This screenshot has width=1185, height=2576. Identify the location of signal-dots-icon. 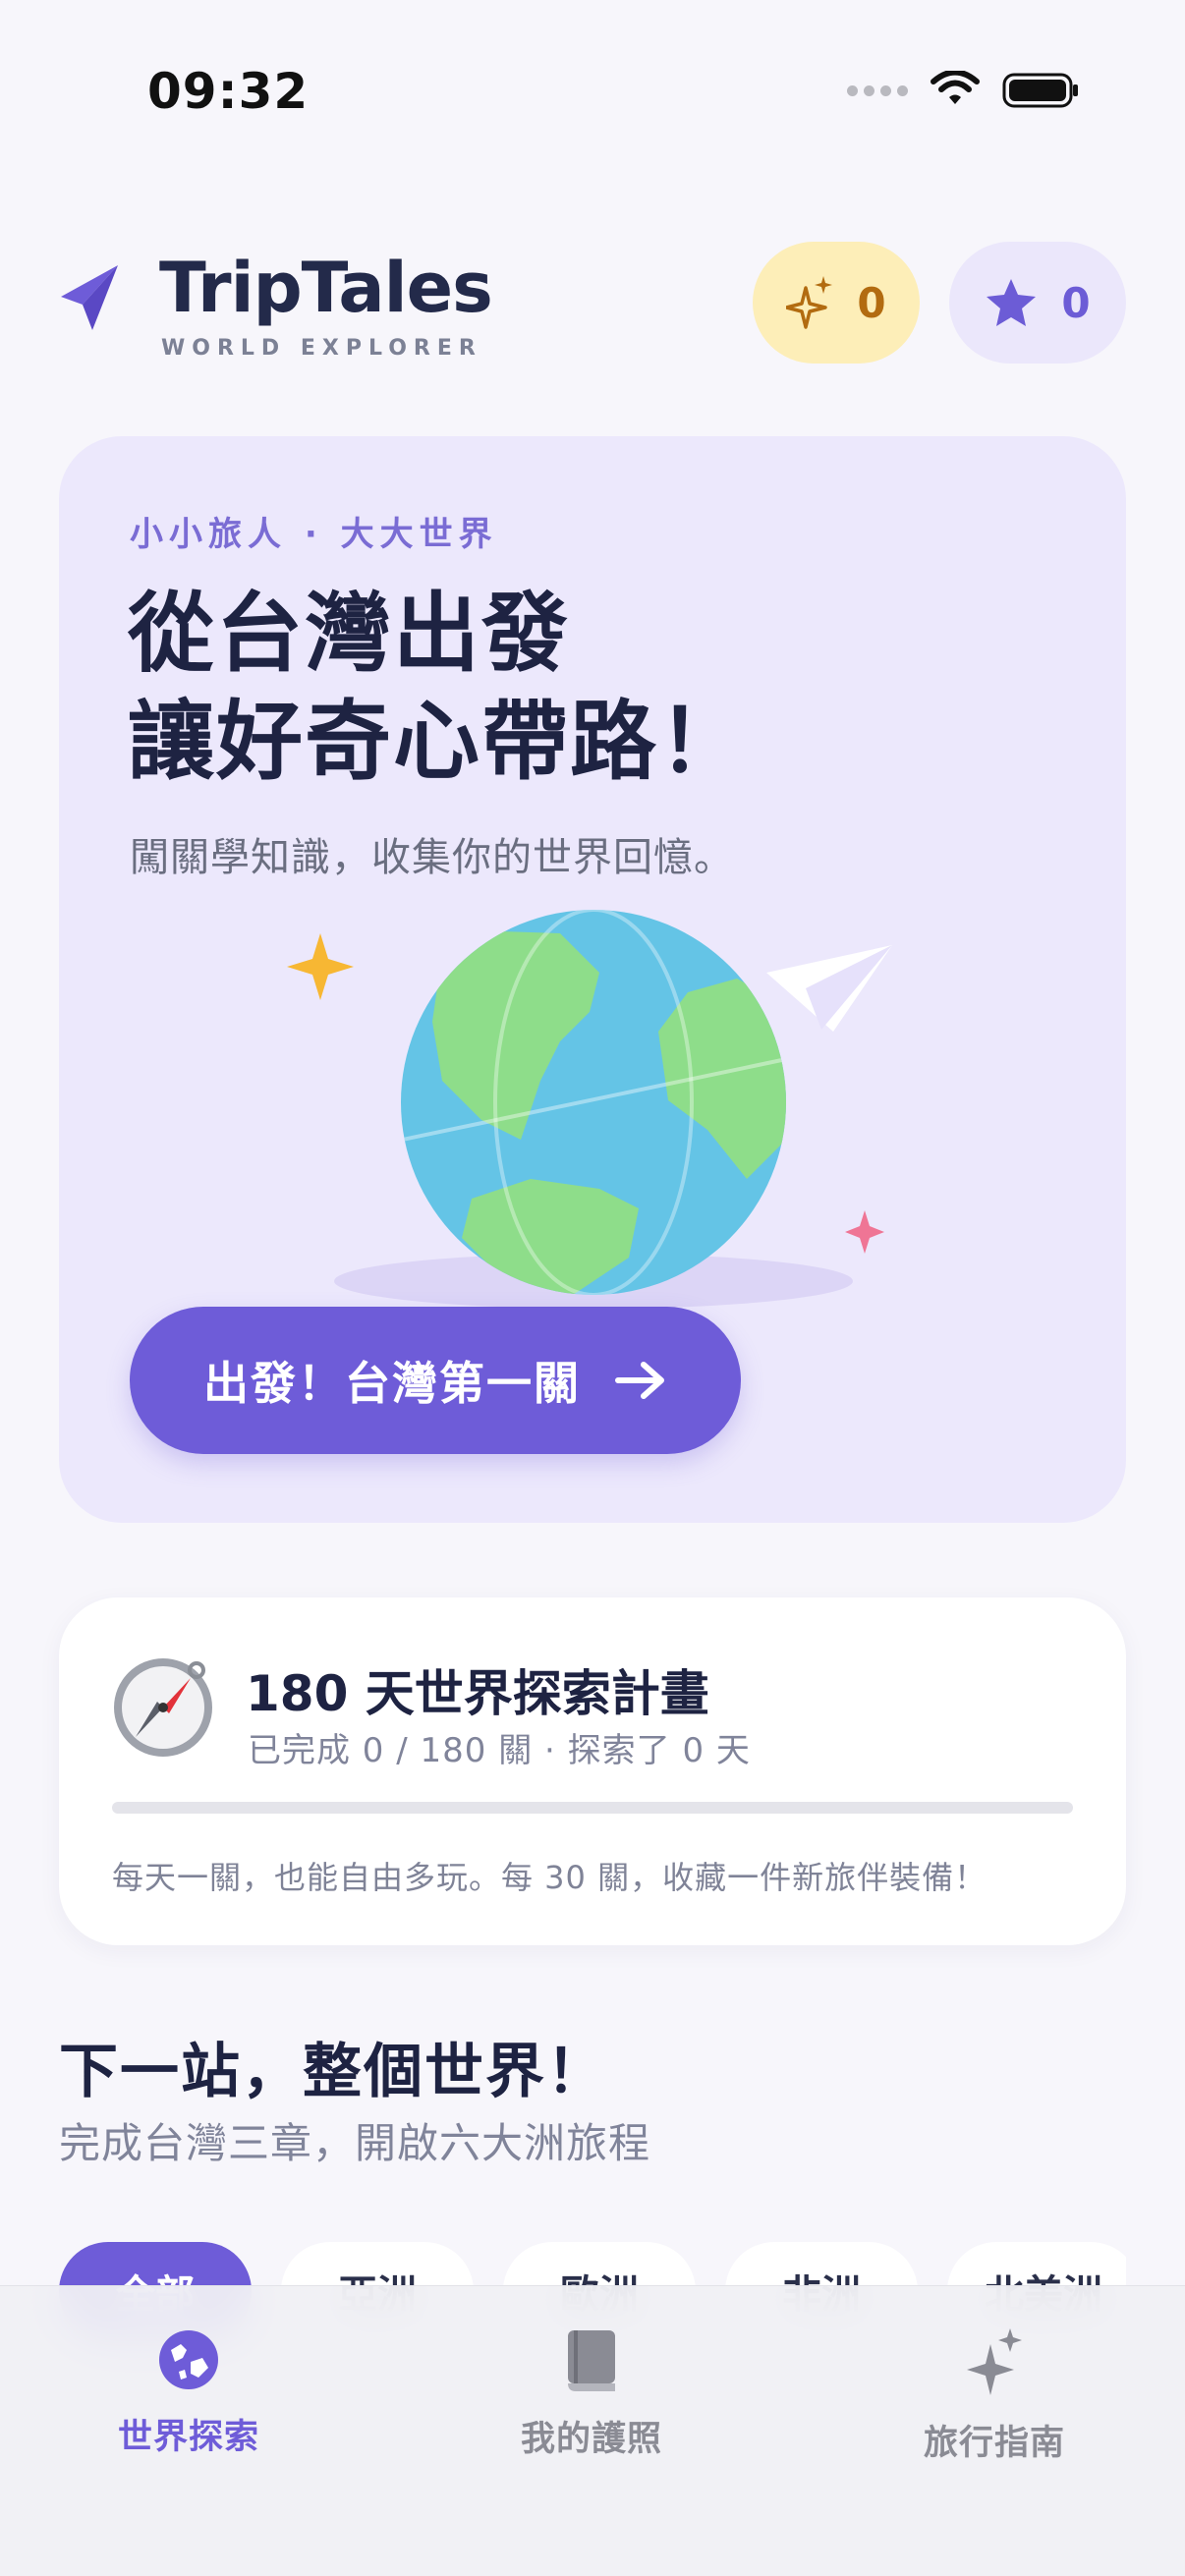
(878, 90).